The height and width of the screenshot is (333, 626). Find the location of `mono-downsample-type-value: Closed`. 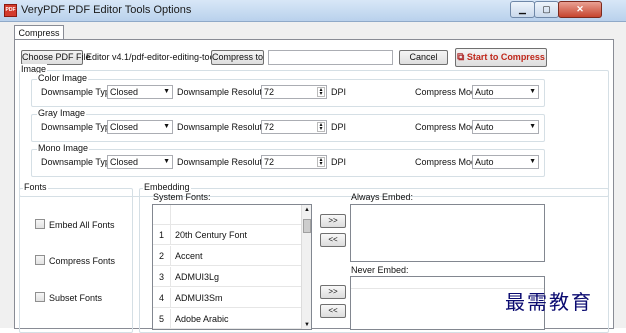

mono-downsample-type-value: Closed is located at coordinates (124, 162).